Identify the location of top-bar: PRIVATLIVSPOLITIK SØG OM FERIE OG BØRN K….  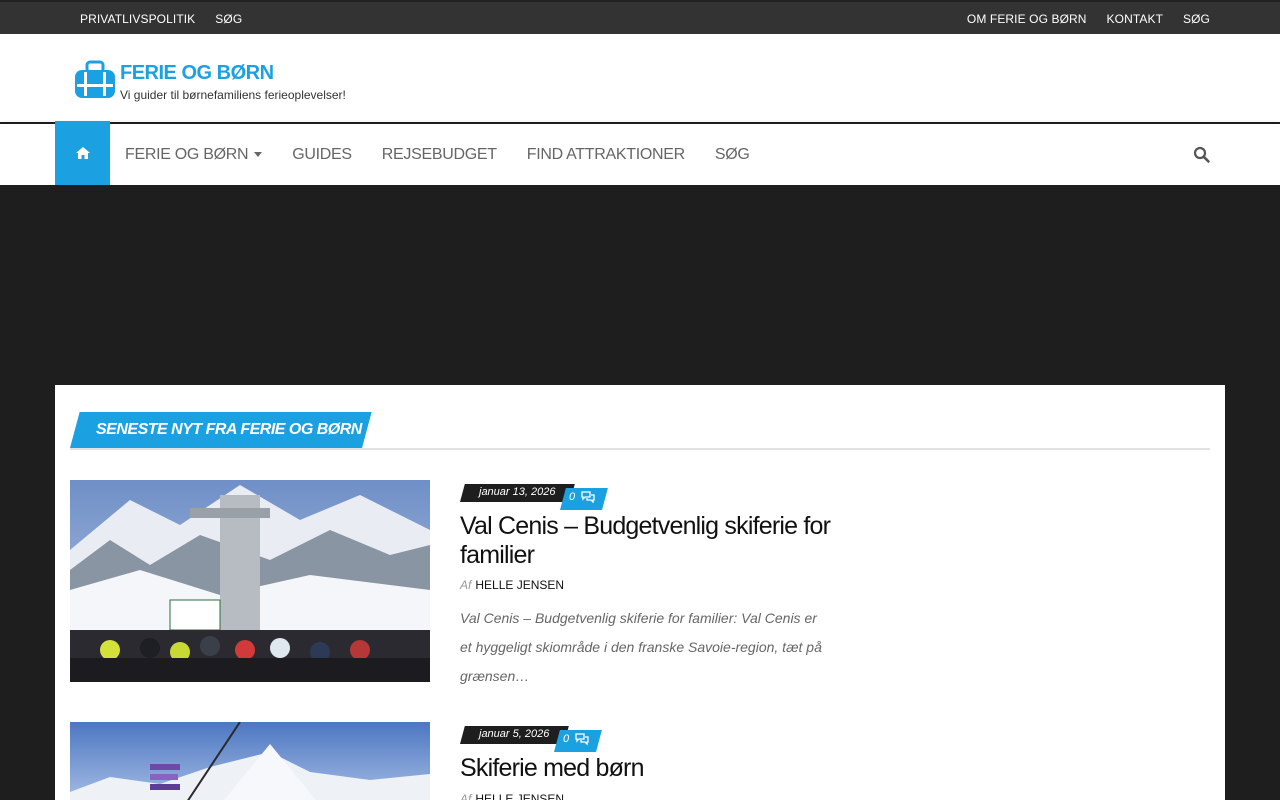
(640, 17).